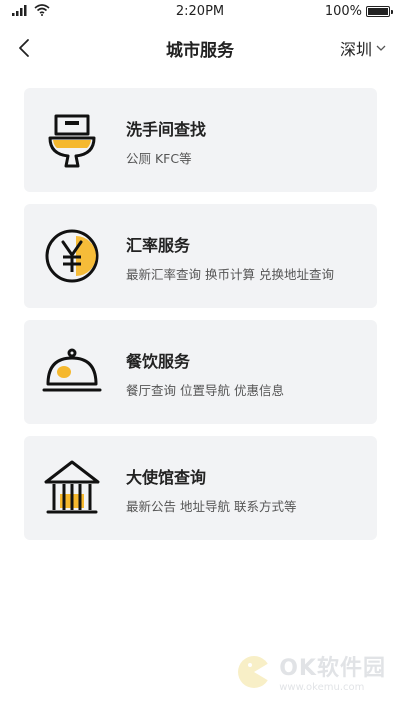  I want to click on watermark-url: www.okemu.com, so click(322, 687).